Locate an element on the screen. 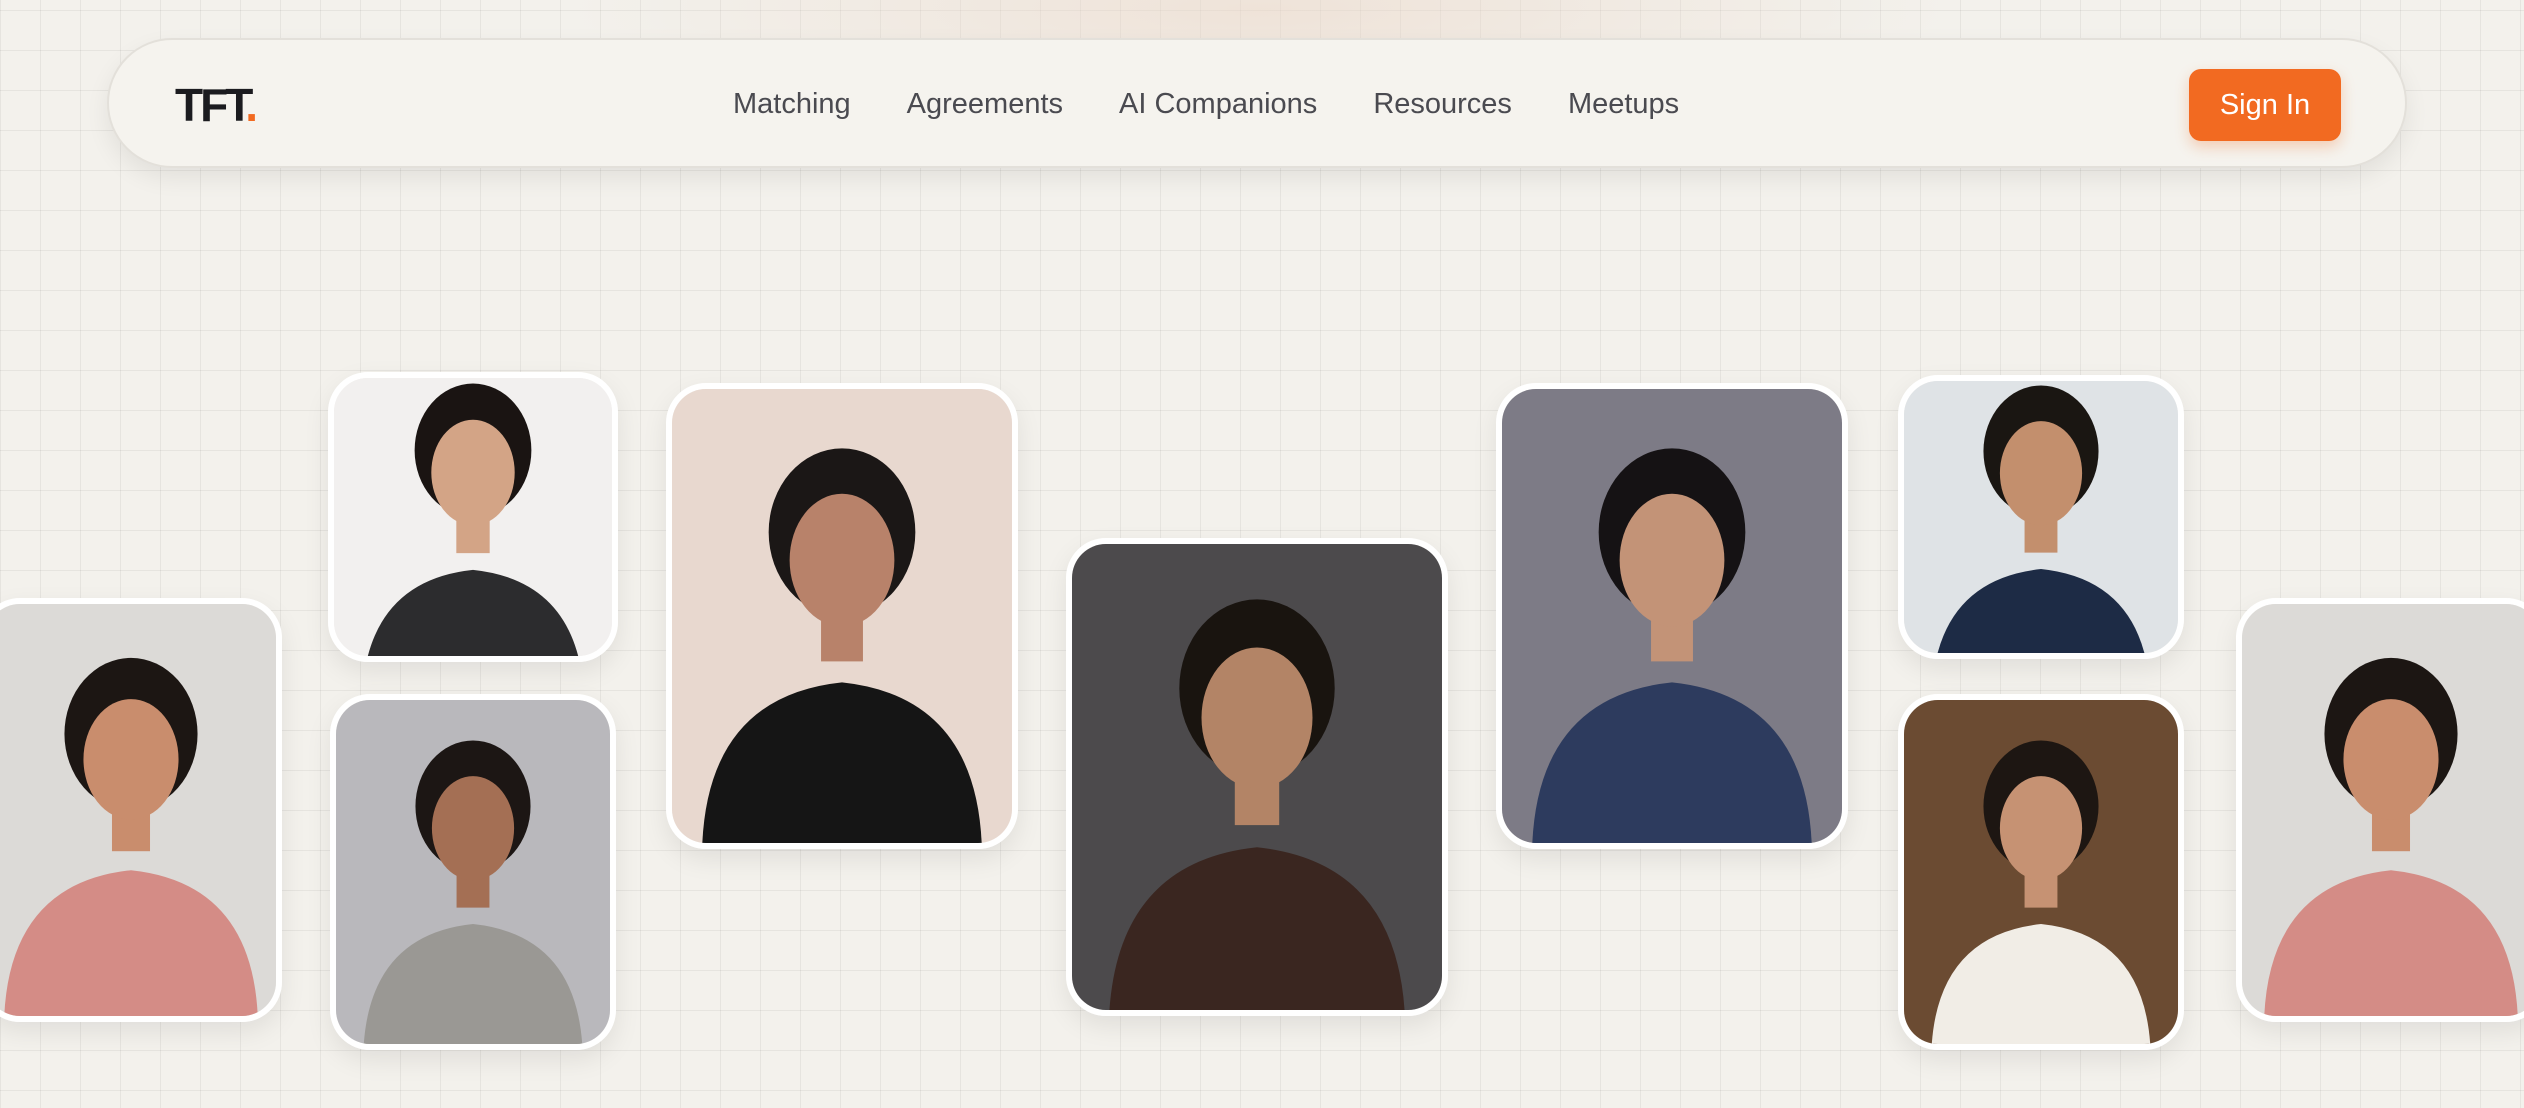  logo-text: TFT is located at coordinates (211, 105).